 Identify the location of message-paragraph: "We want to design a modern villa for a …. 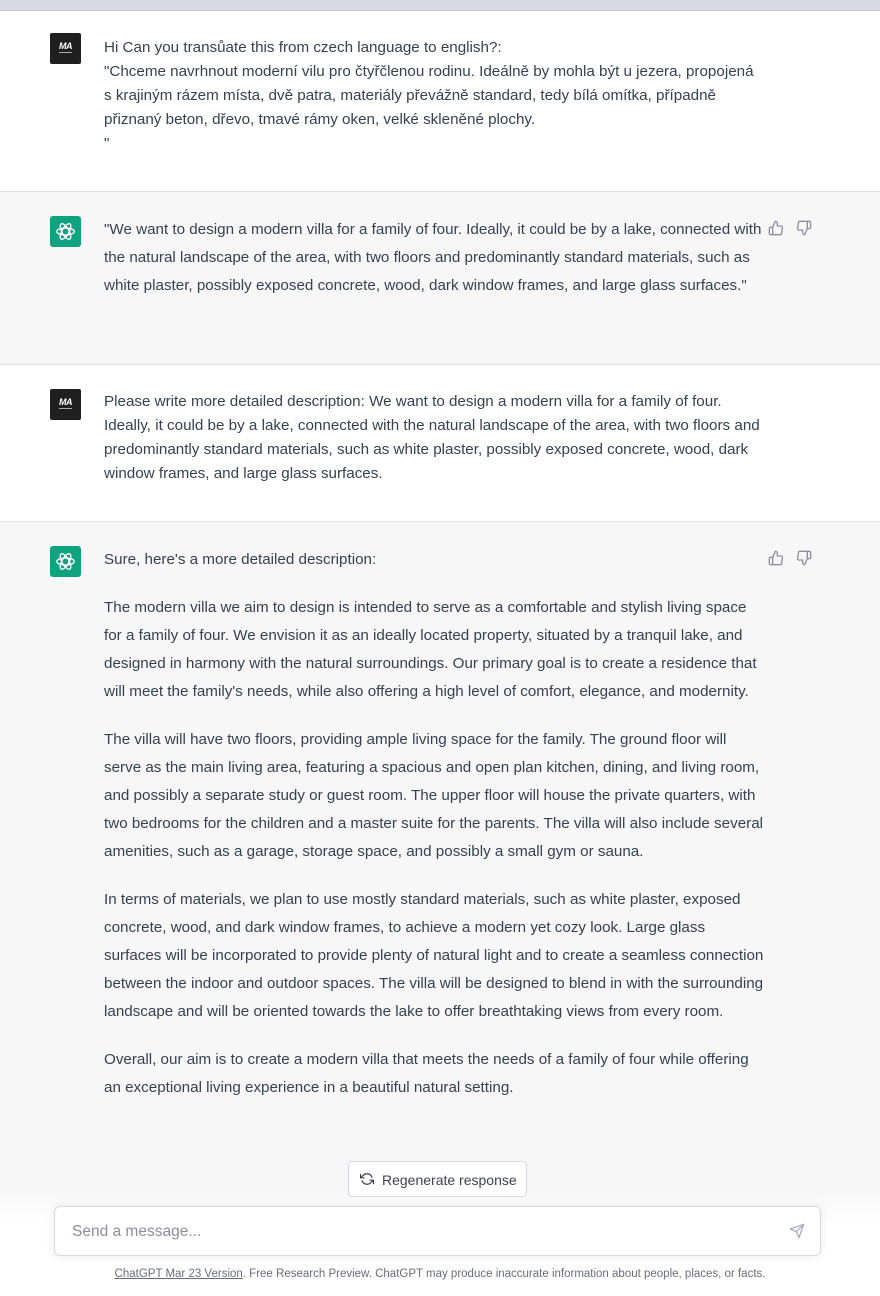
(433, 257).